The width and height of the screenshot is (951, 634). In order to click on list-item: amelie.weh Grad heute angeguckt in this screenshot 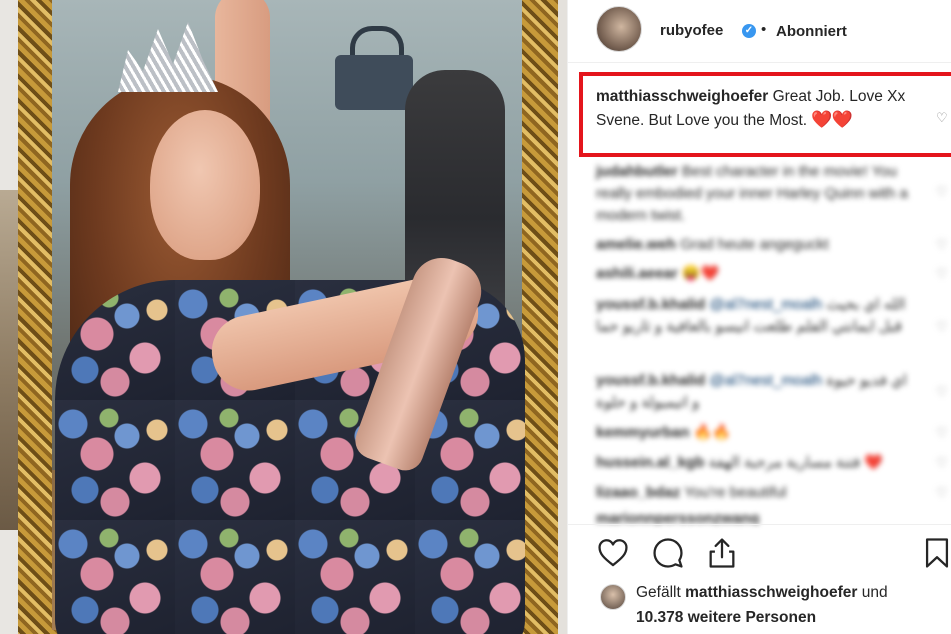, I will do `click(756, 245)`.